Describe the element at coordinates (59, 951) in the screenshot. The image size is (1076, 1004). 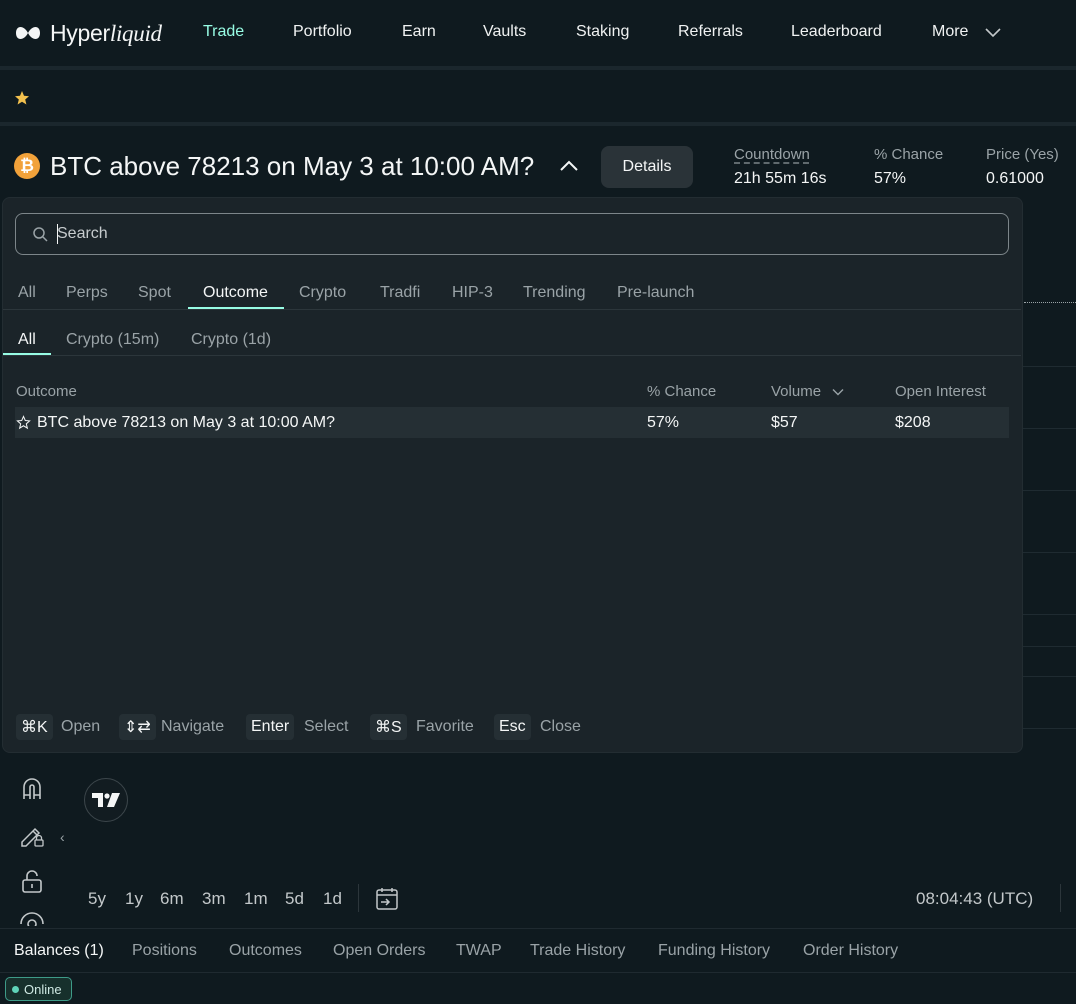
I see `tab-balances: Balances (1)` at that location.